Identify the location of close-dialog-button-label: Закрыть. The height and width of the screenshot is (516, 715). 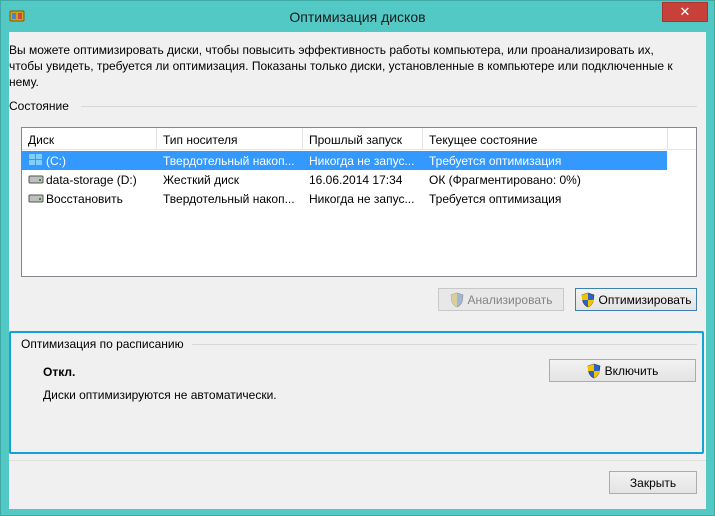
(653, 482).